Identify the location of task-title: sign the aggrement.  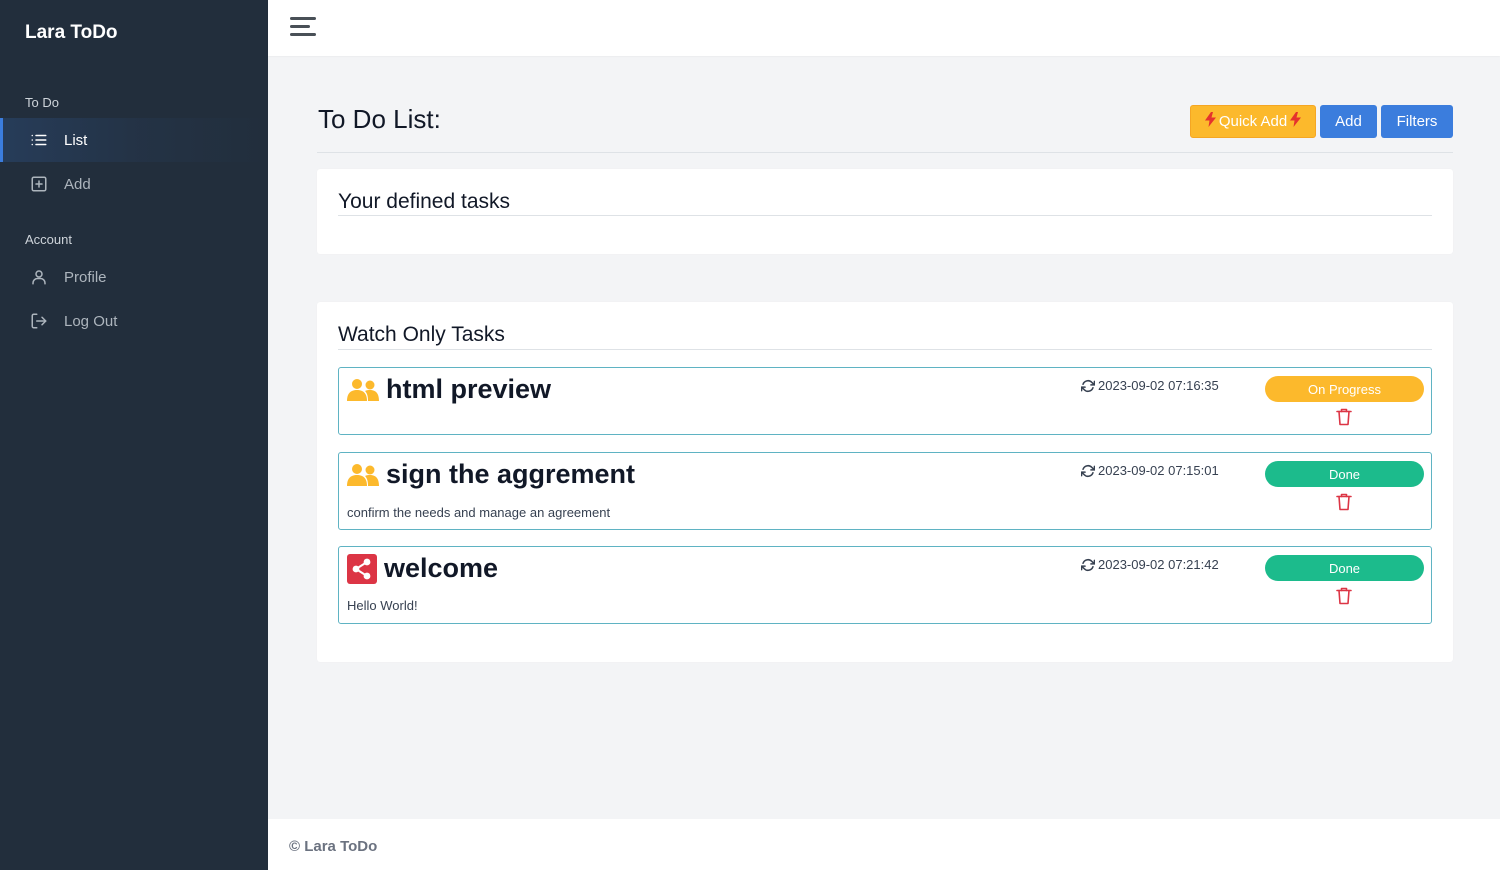
(491, 474).